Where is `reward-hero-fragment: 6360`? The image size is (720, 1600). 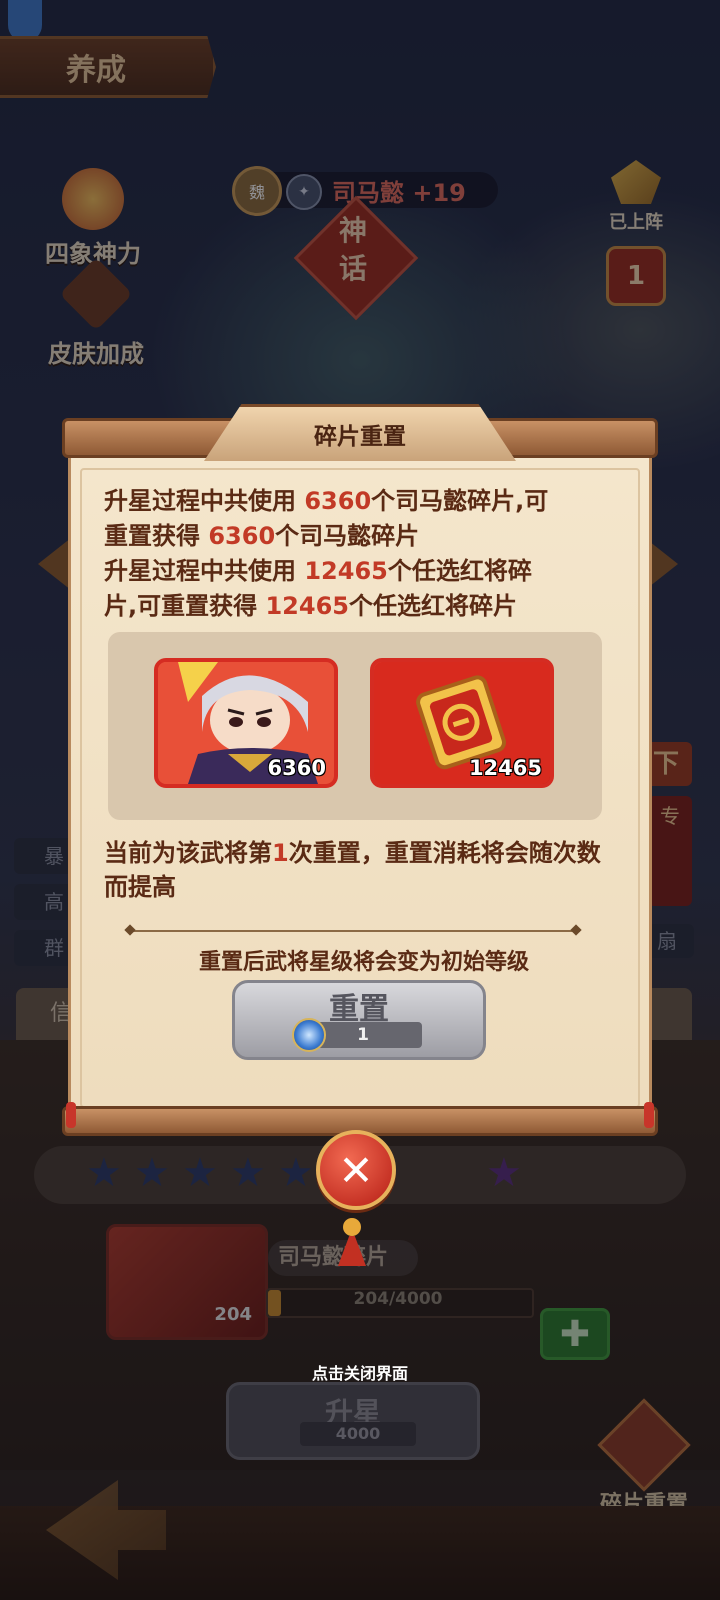 reward-hero-fragment: 6360 is located at coordinates (246, 723).